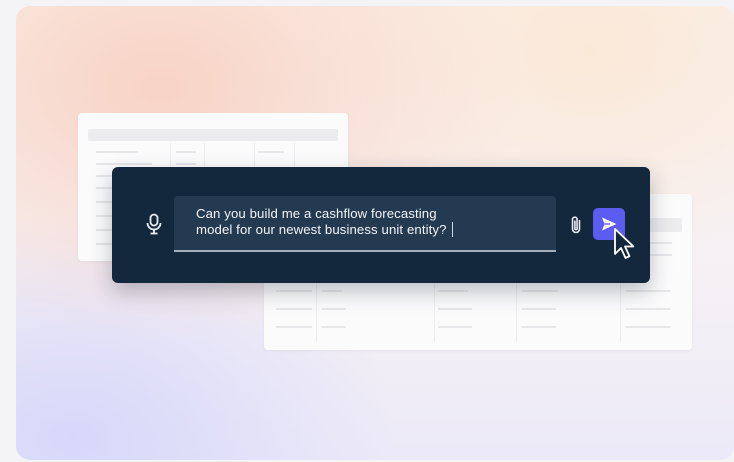  Describe the element at coordinates (316, 213) in the screenshot. I see `prompt-text-line-1: Can you build me a cashflow forecasting` at that location.